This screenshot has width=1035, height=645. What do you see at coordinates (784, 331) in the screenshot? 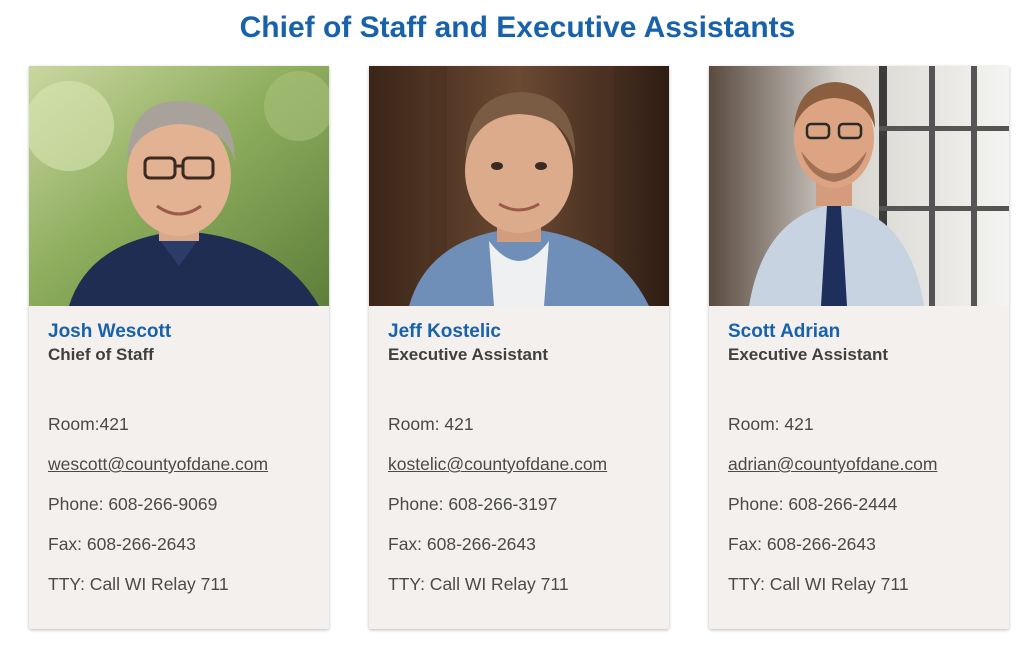
I see `staff-name: Scott Adrian` at bounding box center [784, 331].